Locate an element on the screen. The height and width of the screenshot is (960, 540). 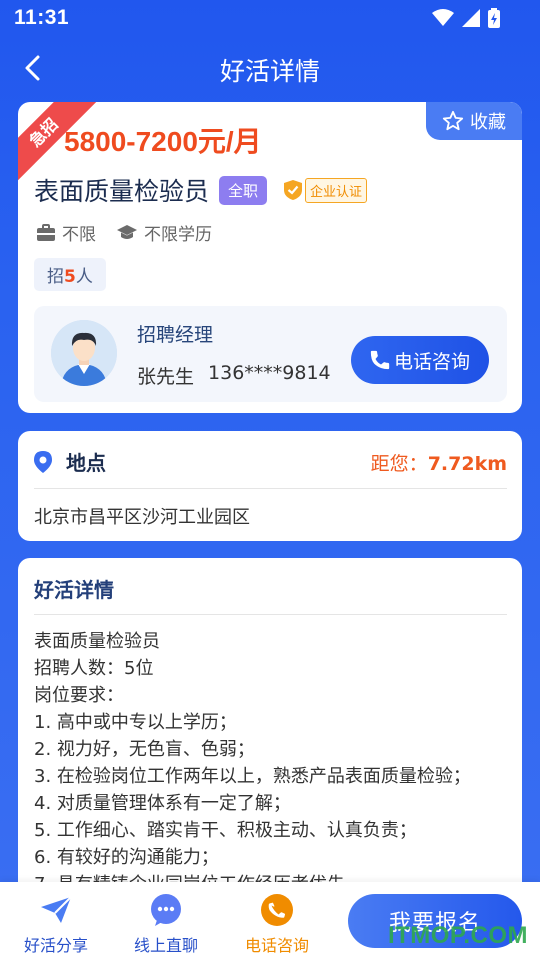
detail-line: 招聘人数：5位 is located at coordinates (94, 668).